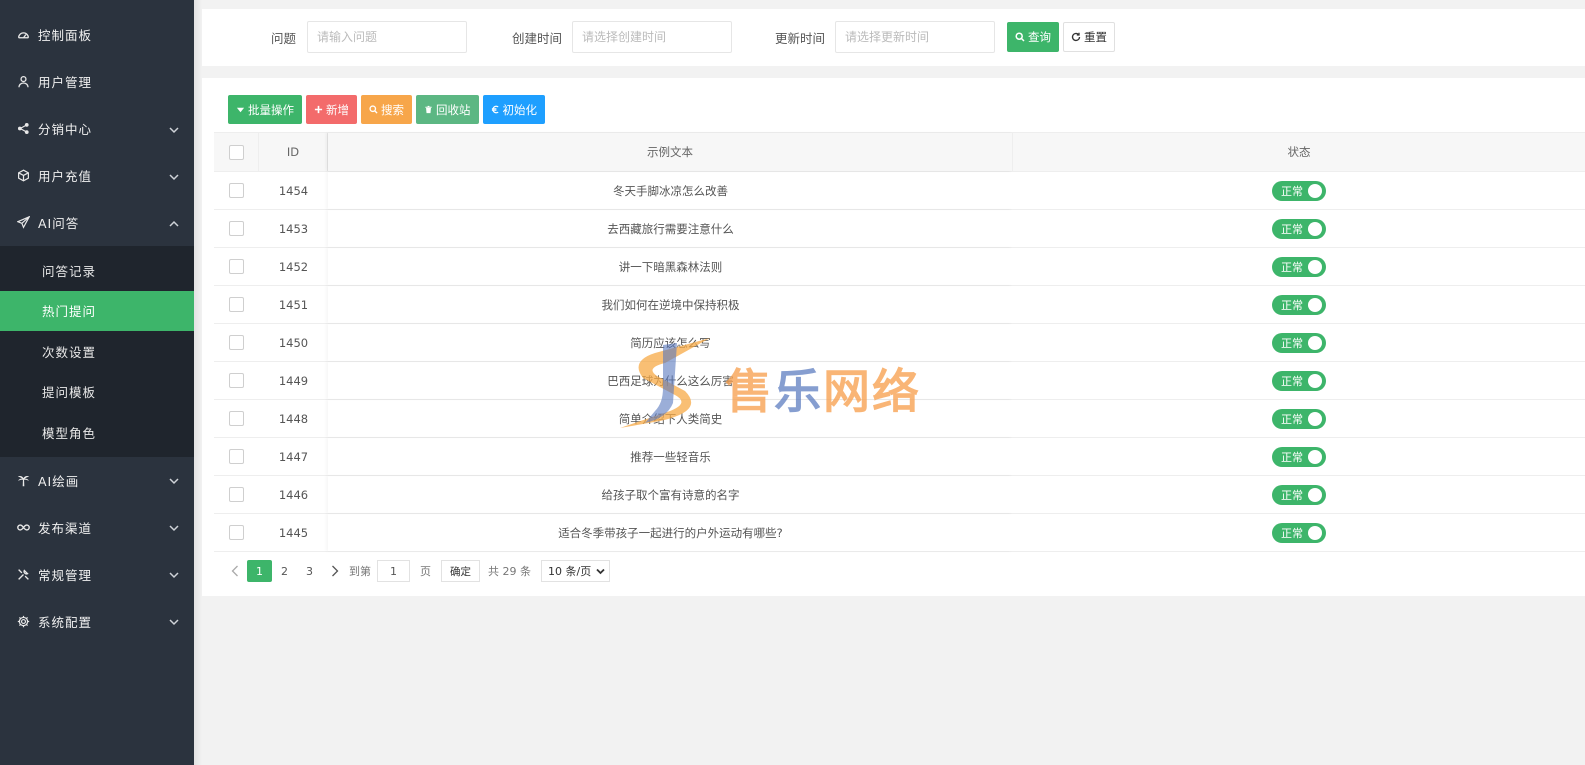 This screenshot has height=765, width=1585. I want to click on page-1: 1, so click(259, 571).